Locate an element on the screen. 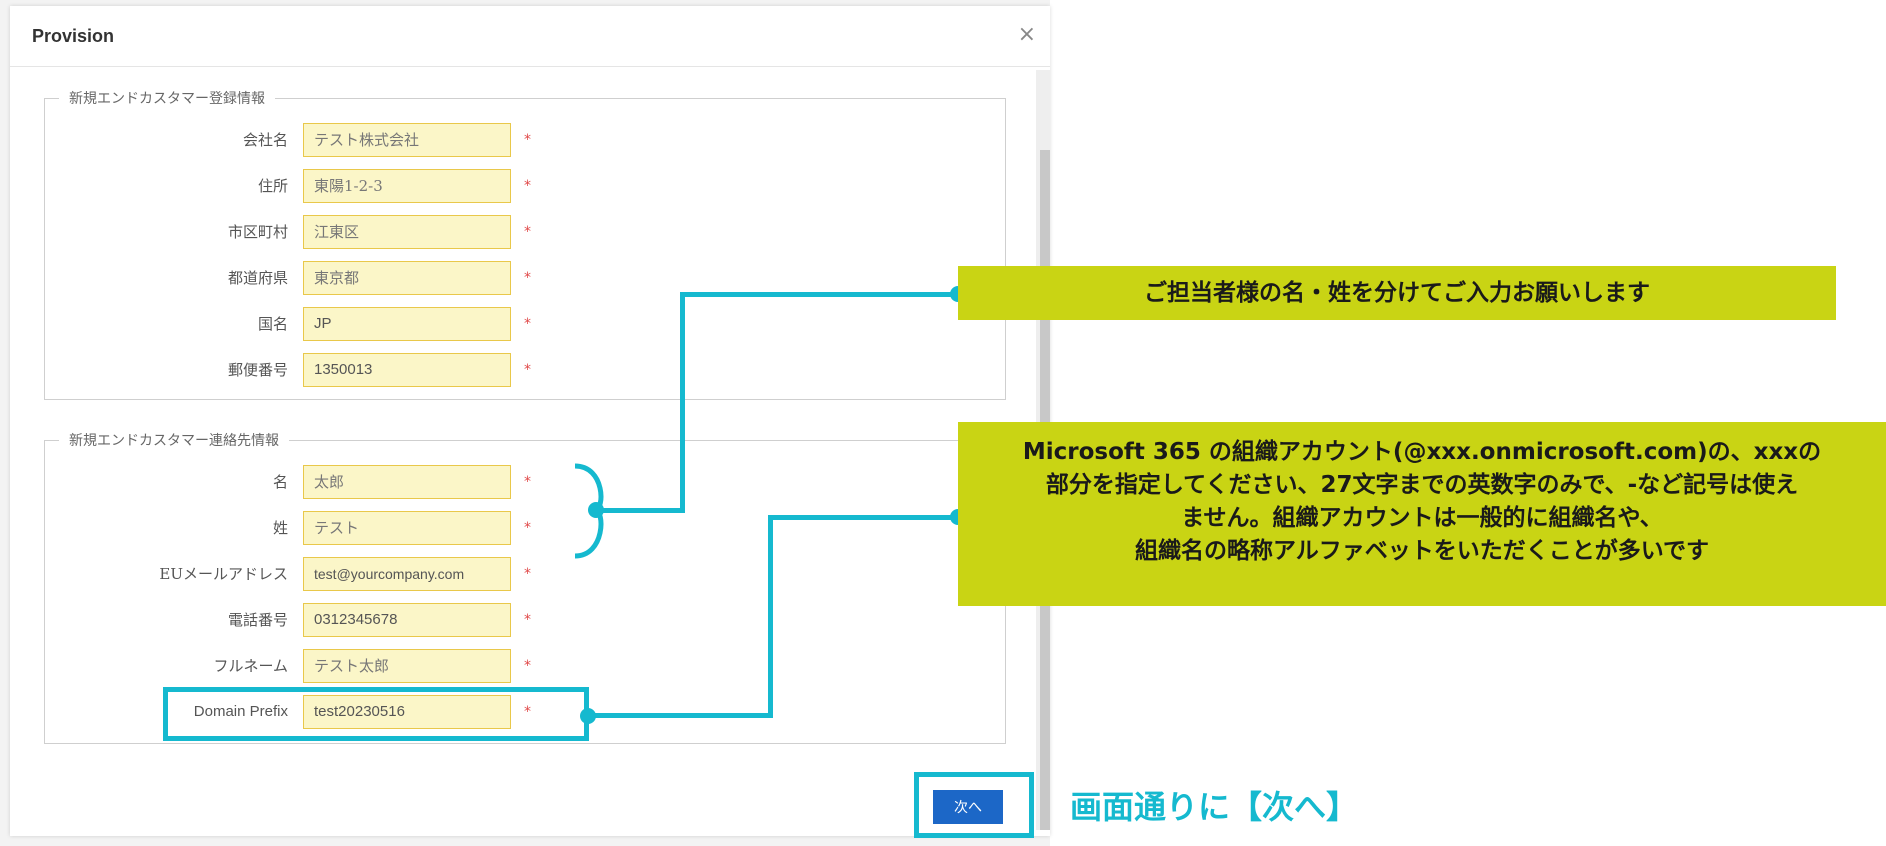 This screenshot has width=1886, height=846. name-connector-v is located at coordinates (682, 402).